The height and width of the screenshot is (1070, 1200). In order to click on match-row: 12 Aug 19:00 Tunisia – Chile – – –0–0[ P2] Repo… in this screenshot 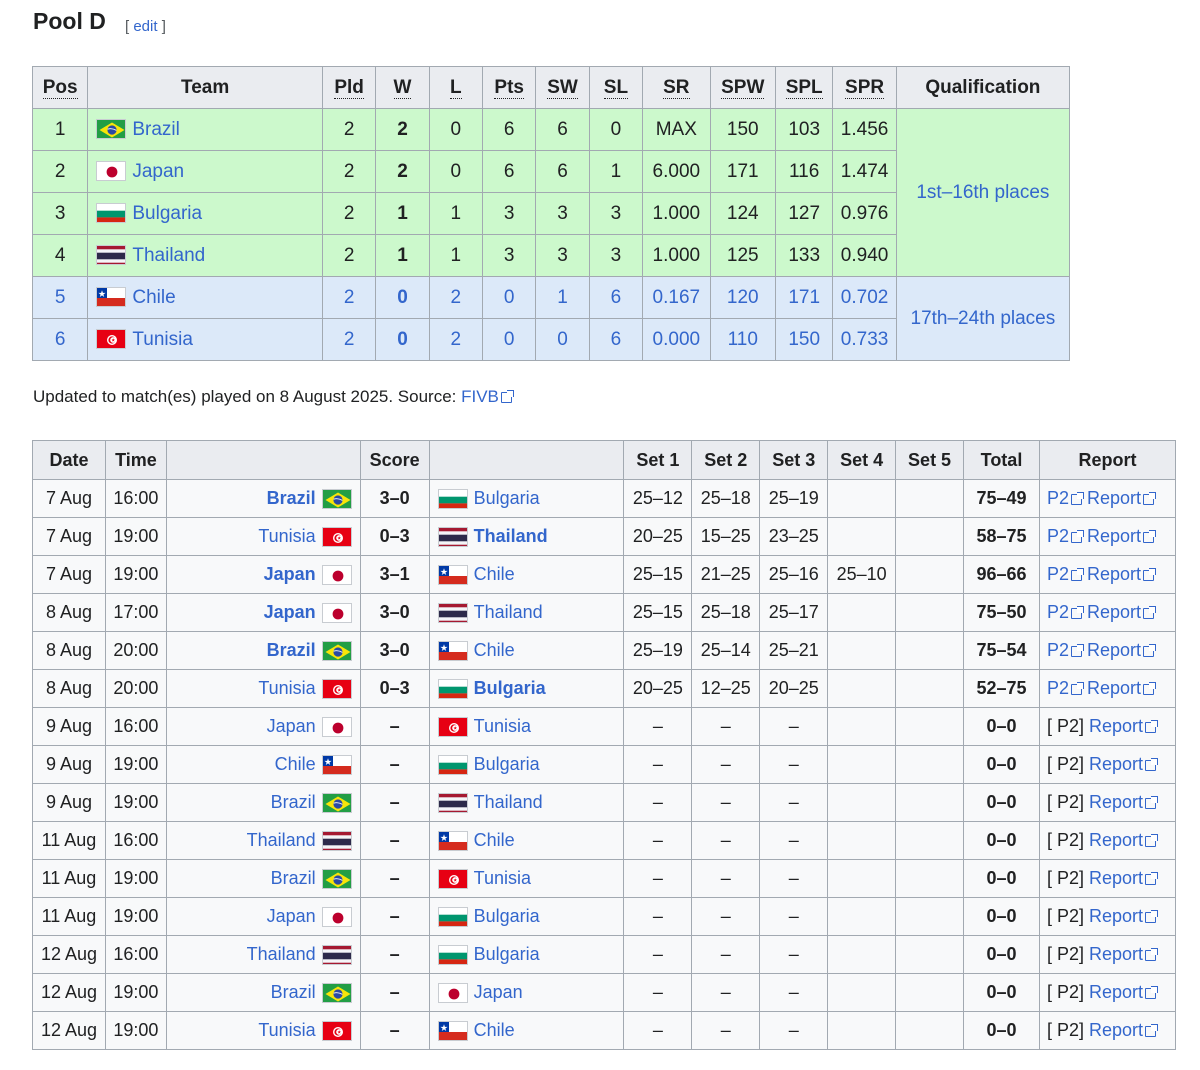, I will do `click(604, 1030)`.